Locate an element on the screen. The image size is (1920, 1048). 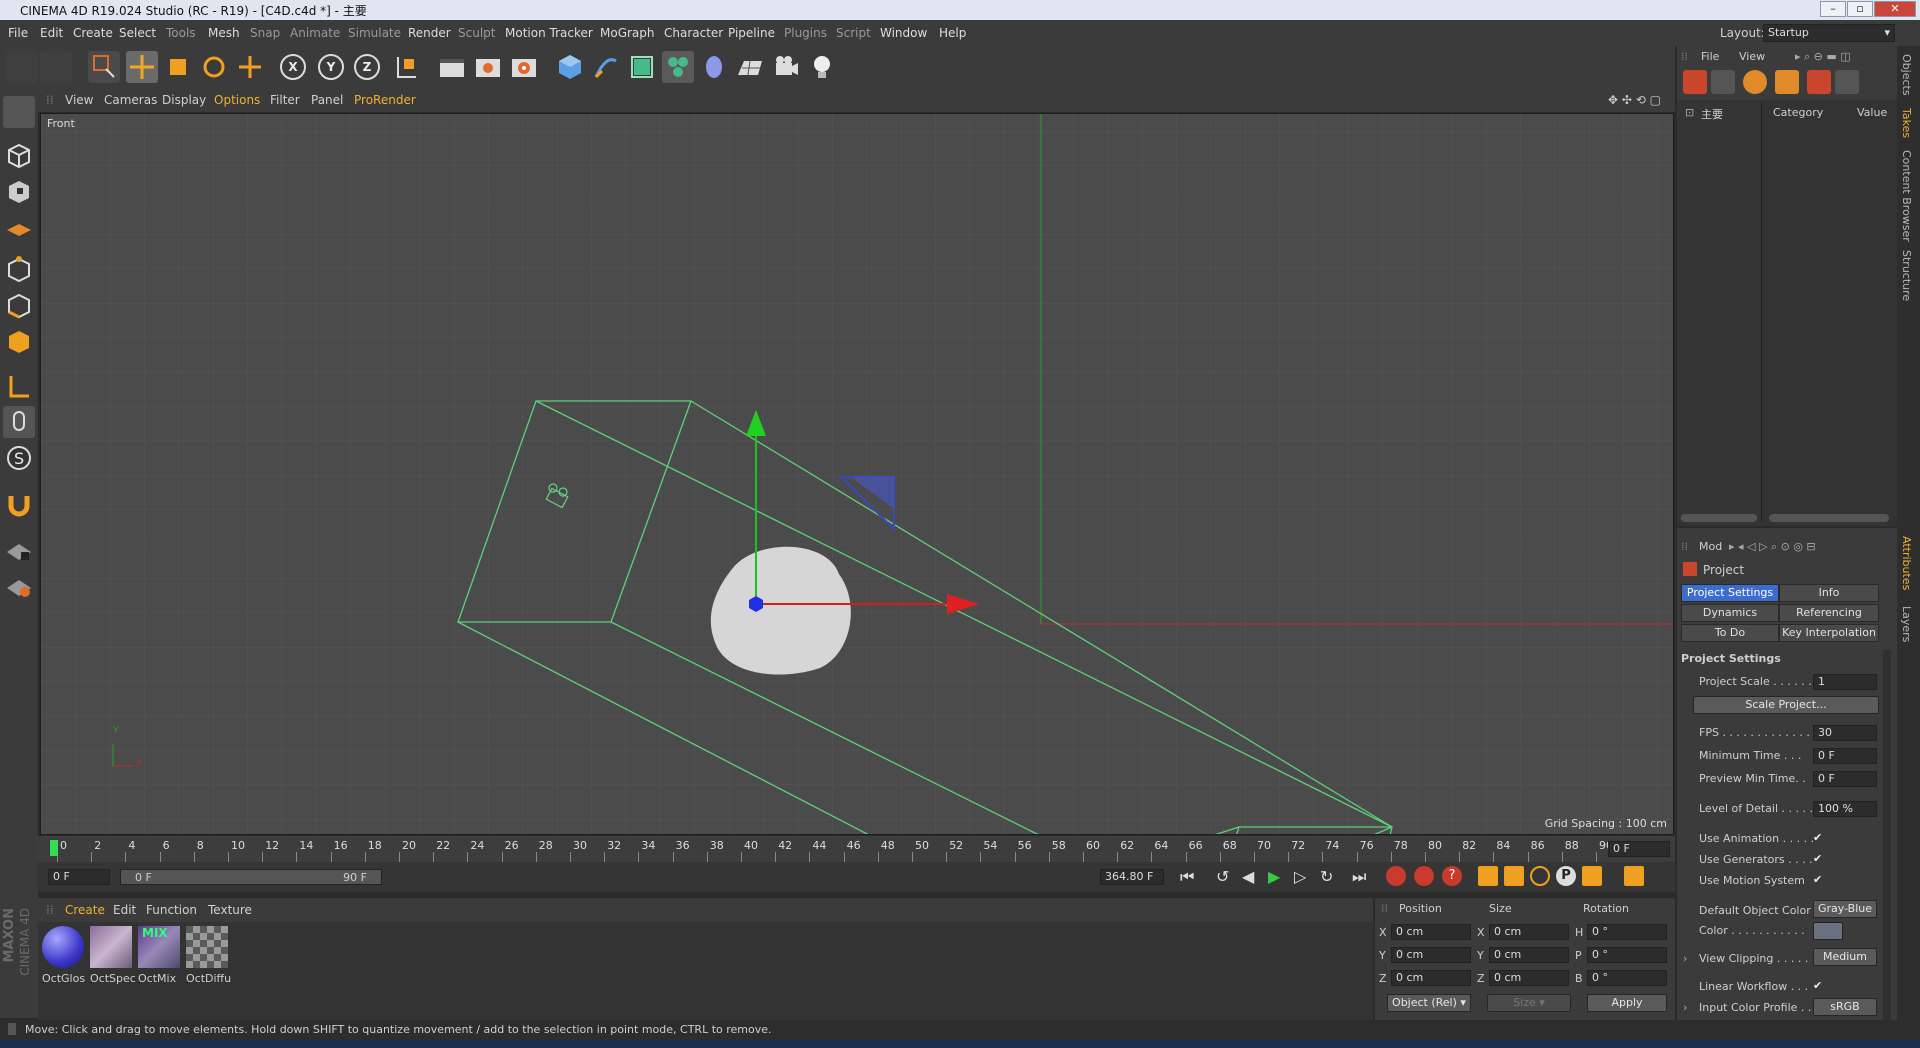
viewport-navigation-icons: ✥ ✣ ⟲ ▢ is located at coordinates (1634, 100).